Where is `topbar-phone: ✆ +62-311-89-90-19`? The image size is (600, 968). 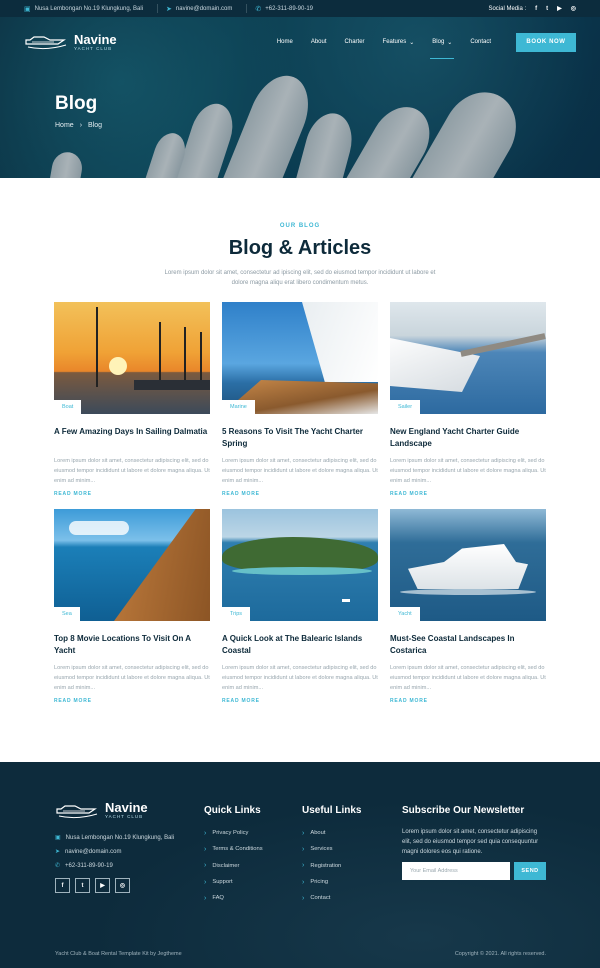
topbar-phone: ✆ +62-311-89-90-19 is located at coordinates (284, 9).